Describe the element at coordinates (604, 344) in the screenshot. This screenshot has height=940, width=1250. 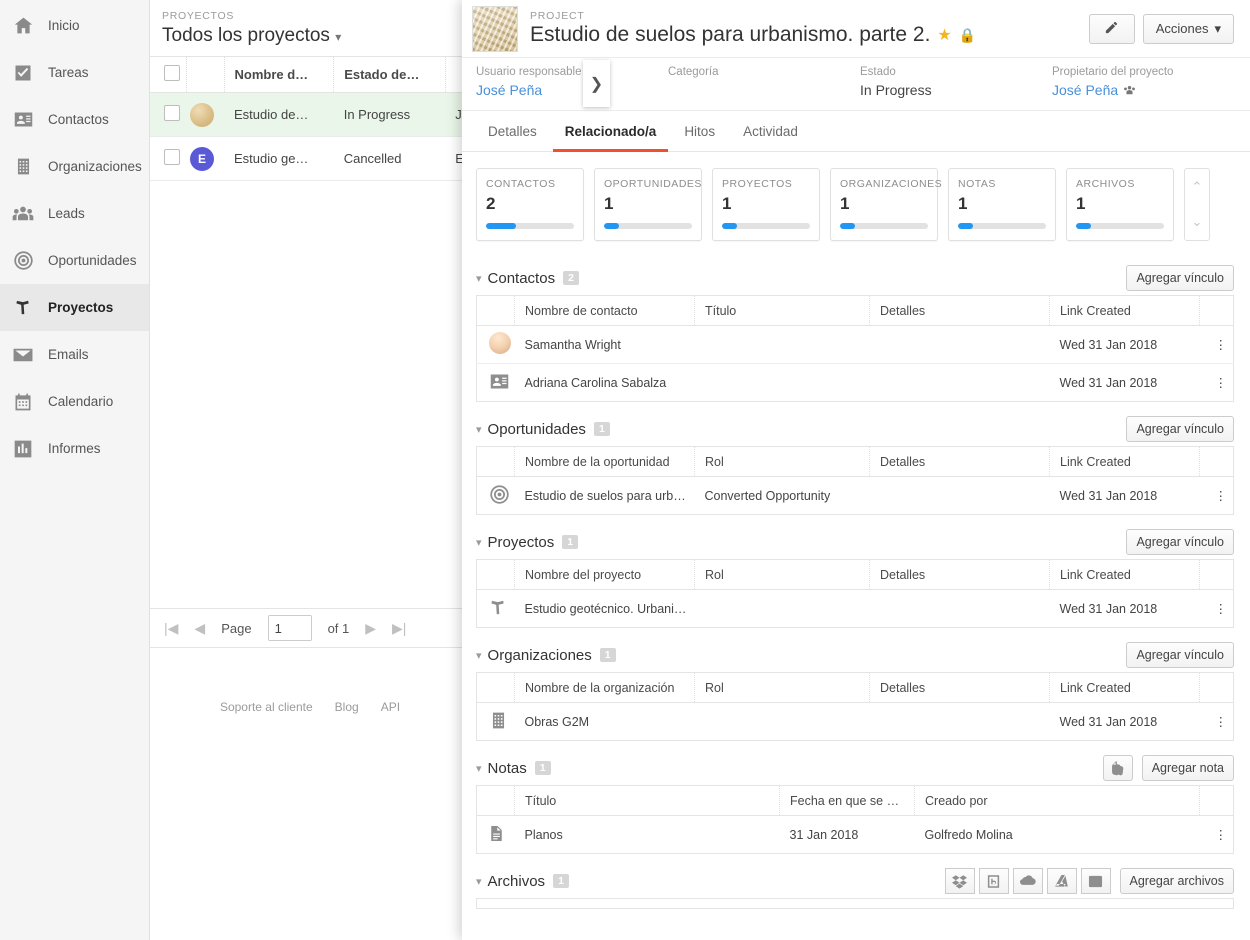
I see `row-primary-link: Samantha Wright` at that location.